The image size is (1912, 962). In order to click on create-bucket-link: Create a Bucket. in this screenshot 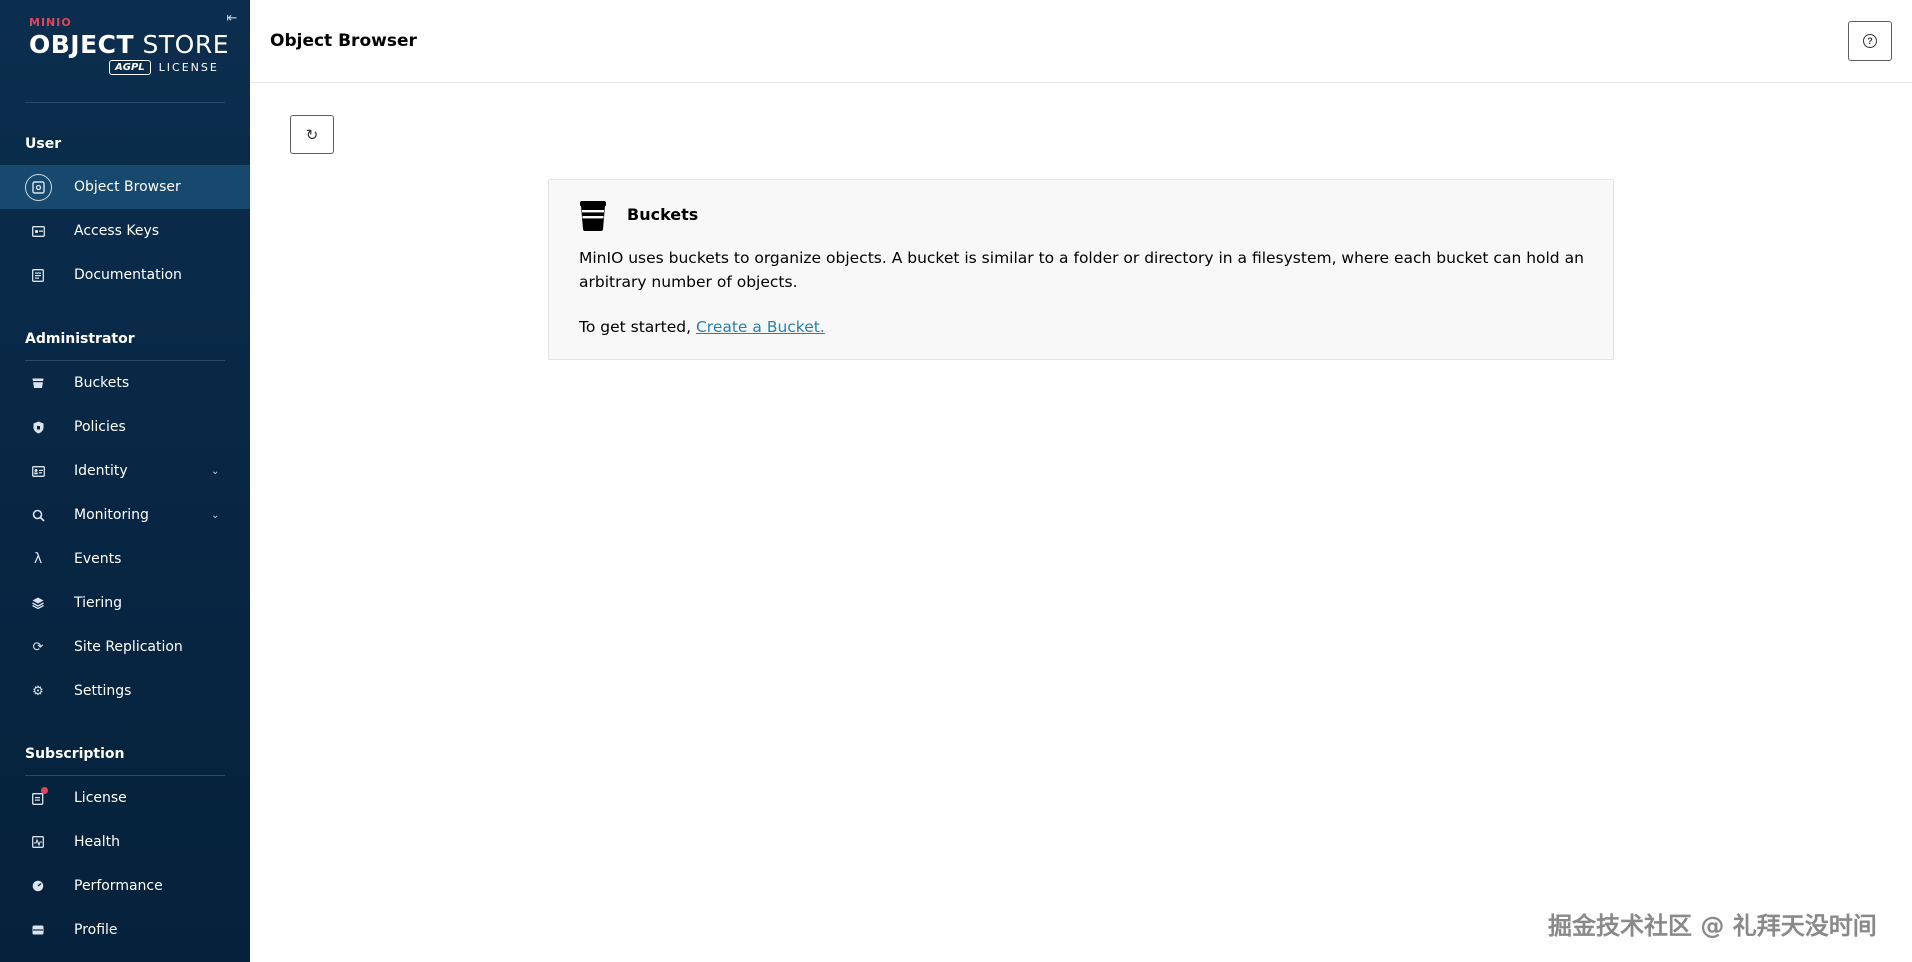, I will do `click(760, 327)`.